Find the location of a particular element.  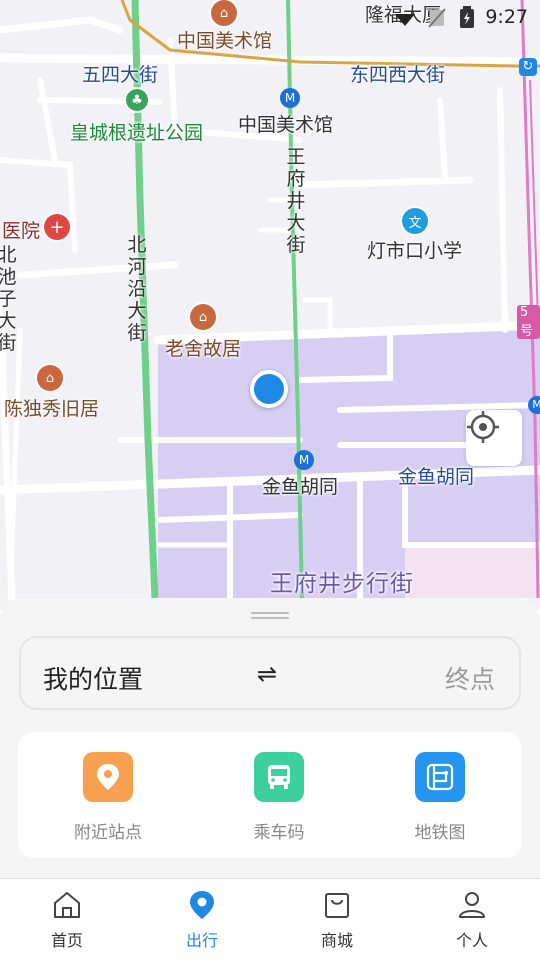

tab-label: 个人 is located at coordinates (471, 940).